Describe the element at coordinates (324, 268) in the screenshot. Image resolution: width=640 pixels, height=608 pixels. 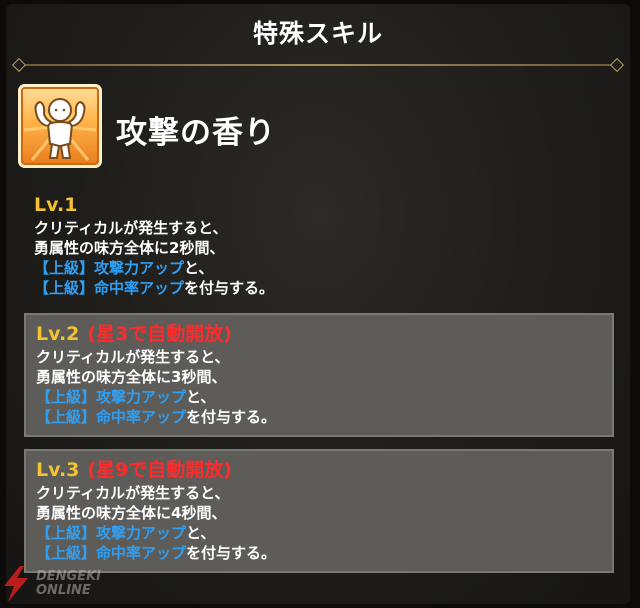
I see `level-1-buff-1: 【上級】攻撃力アップと、` at that location.